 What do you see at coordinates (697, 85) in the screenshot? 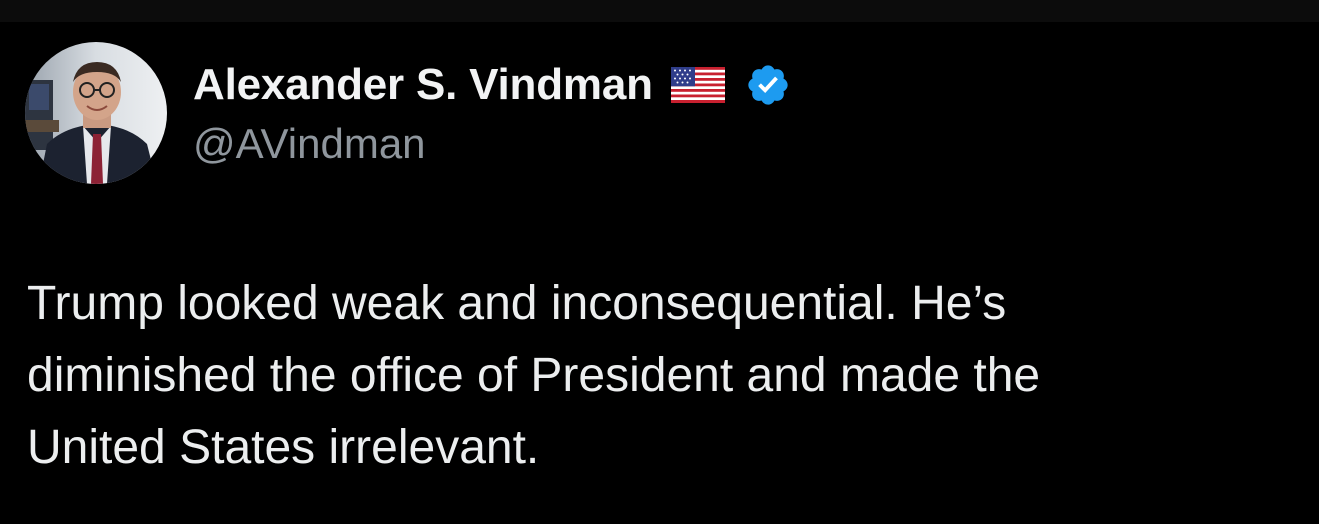
I see `us-flag-icon` at bounding box center [697, 85].